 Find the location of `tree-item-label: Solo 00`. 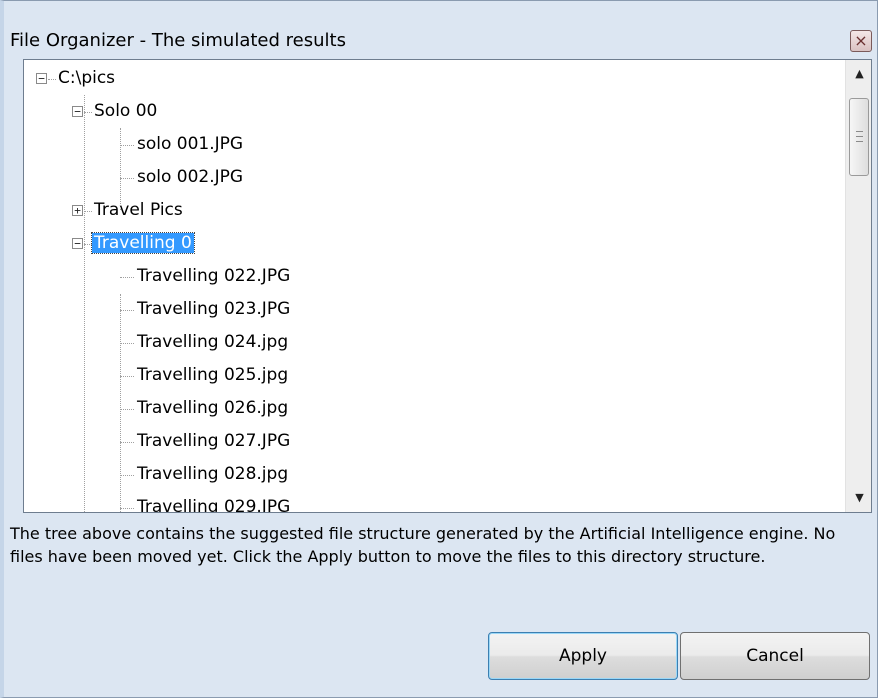

tree-item-label: Solo 00 is located at coordinates (126, 111).